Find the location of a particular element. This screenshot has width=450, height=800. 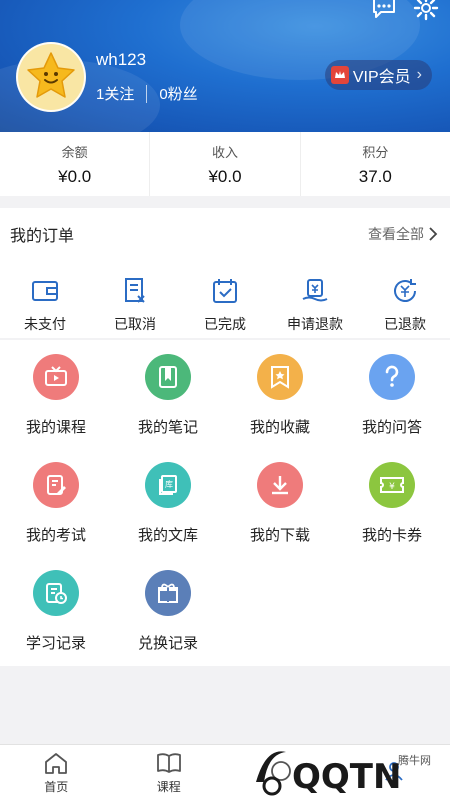

notes-icon is located at coordinates (168, 377).